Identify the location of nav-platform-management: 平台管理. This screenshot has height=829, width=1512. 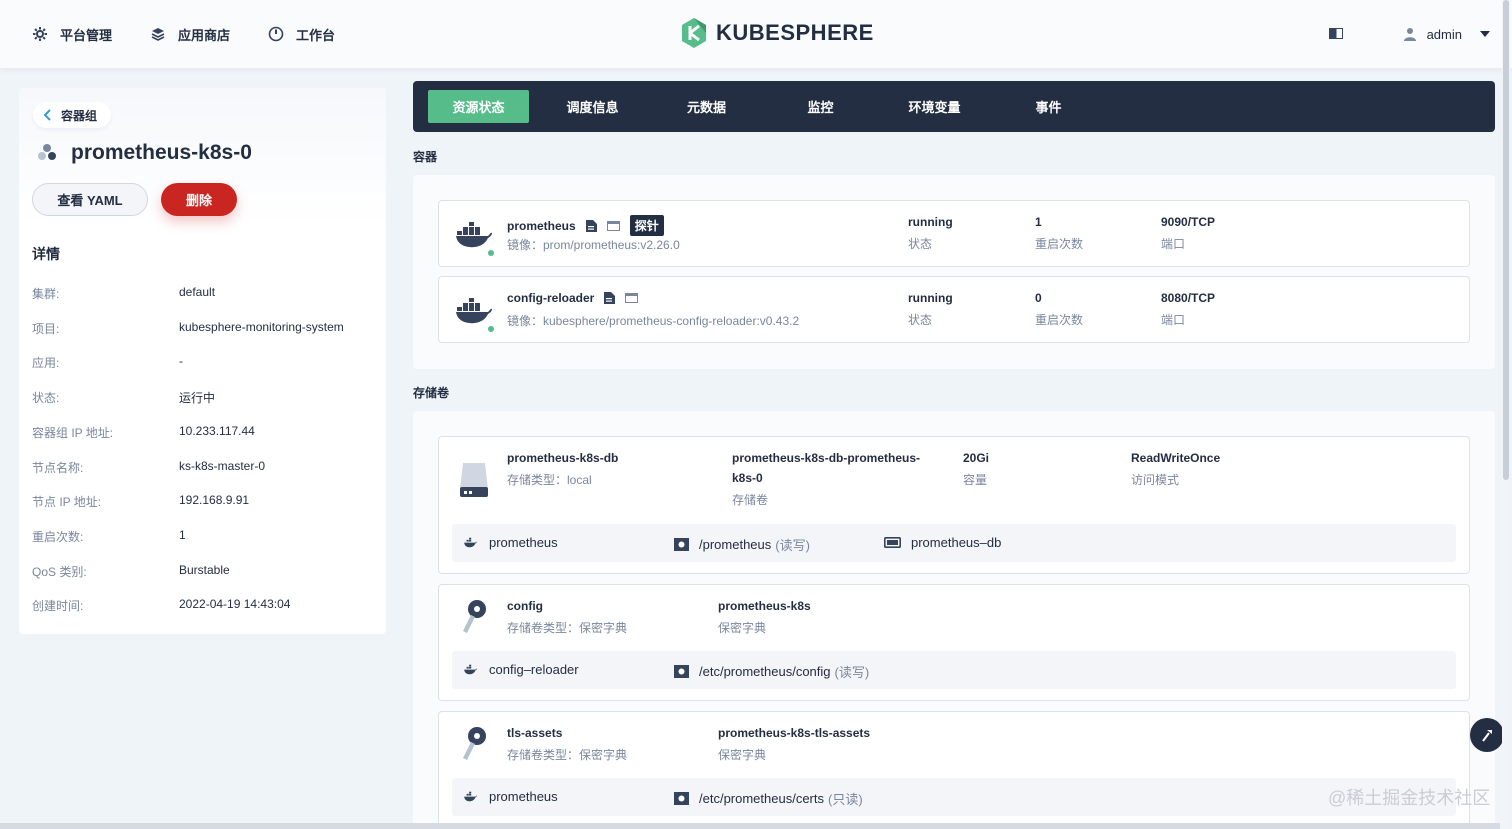
(72, 34).